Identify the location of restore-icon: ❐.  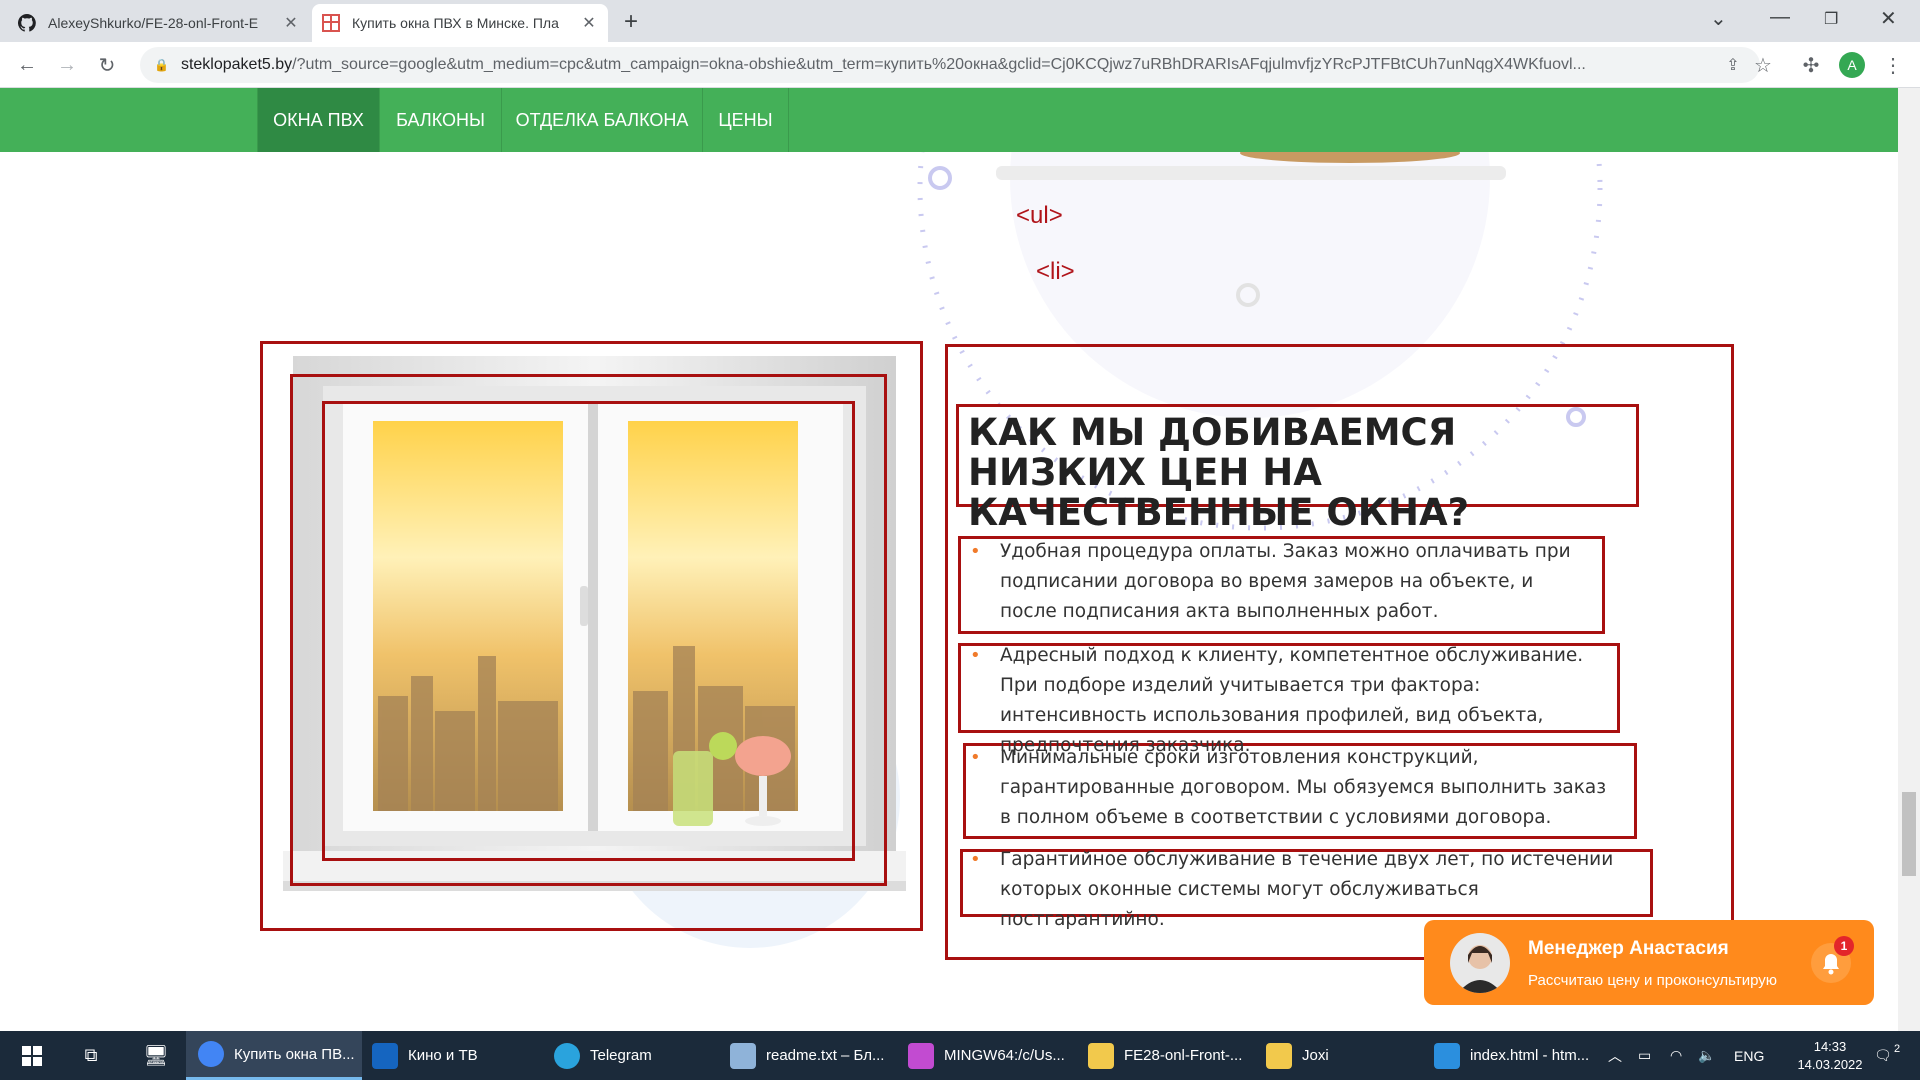
(1831, 19).